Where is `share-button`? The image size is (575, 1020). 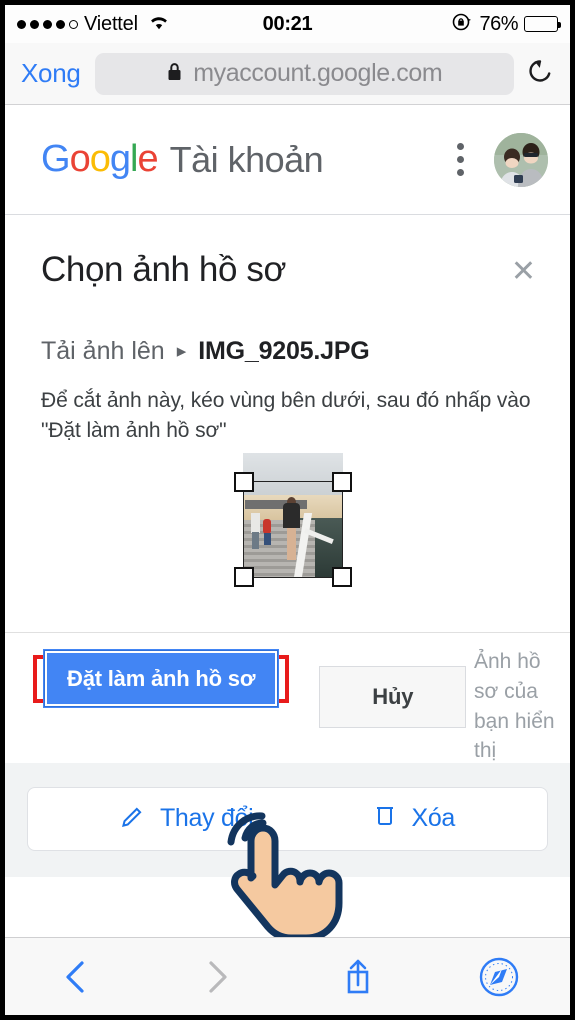 share-button is located at coordinates (358, 977).